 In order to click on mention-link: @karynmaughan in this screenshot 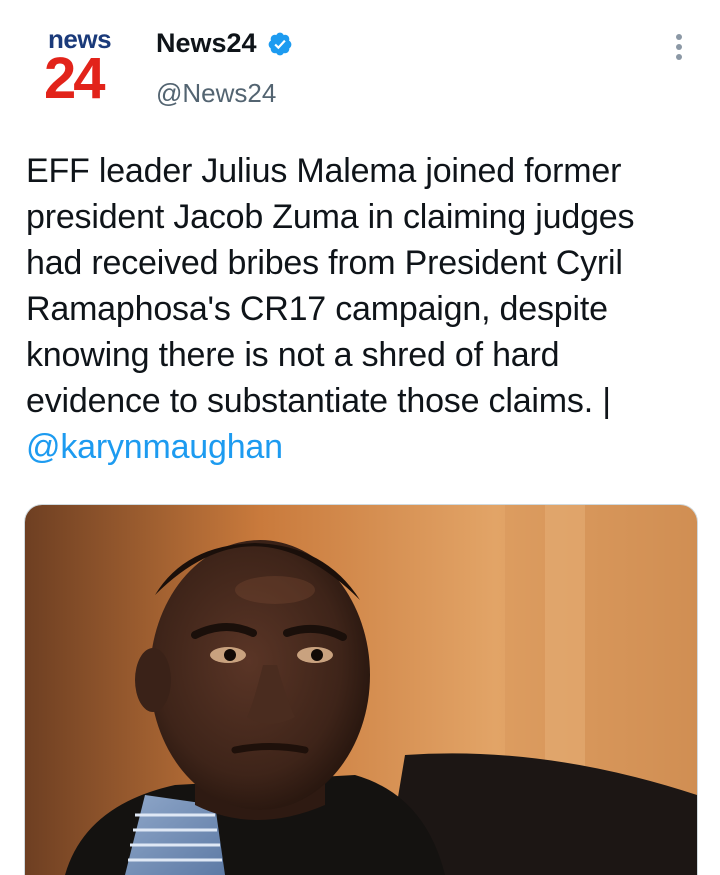, I will do `click(154, 447)`.